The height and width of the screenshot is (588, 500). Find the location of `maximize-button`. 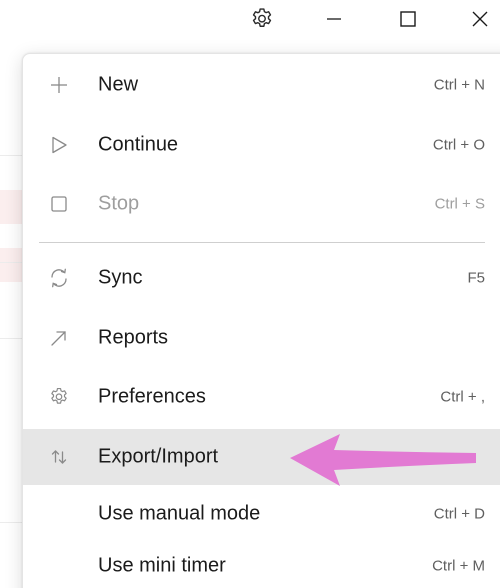

maximize-button is located at coordinates (408, 19).